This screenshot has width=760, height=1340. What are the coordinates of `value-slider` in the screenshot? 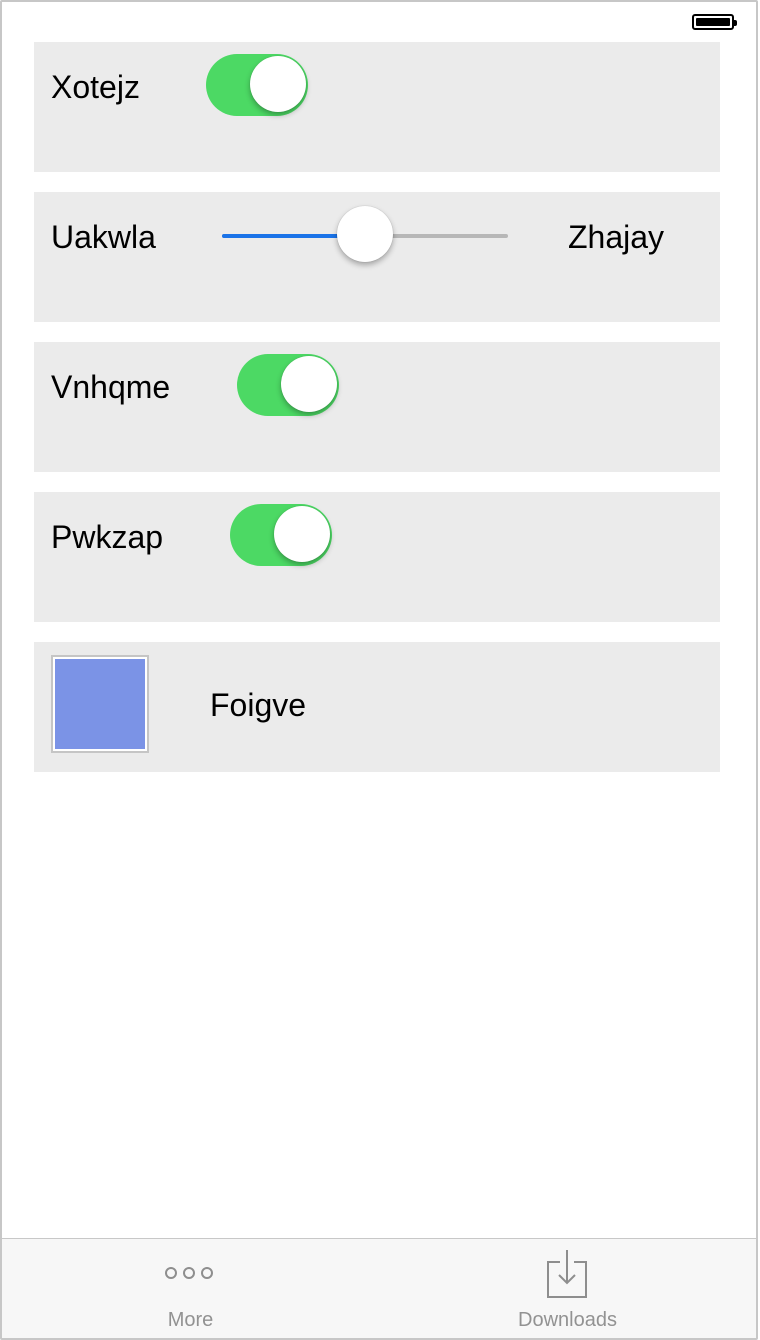 It's located at (365, 234).